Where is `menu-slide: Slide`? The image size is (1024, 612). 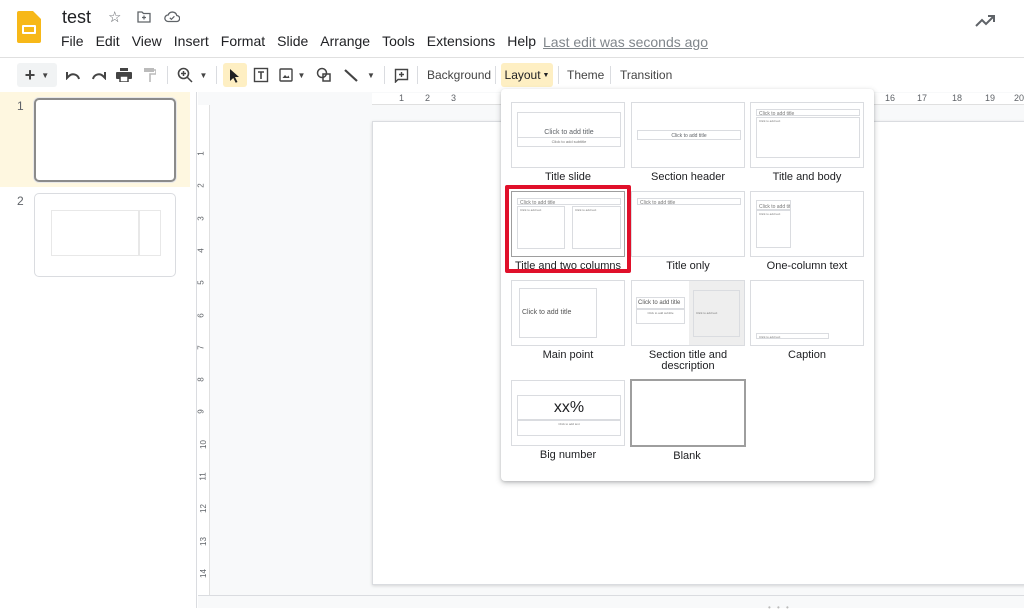 menu-slide: Slide is located at coordinates (292, 41).